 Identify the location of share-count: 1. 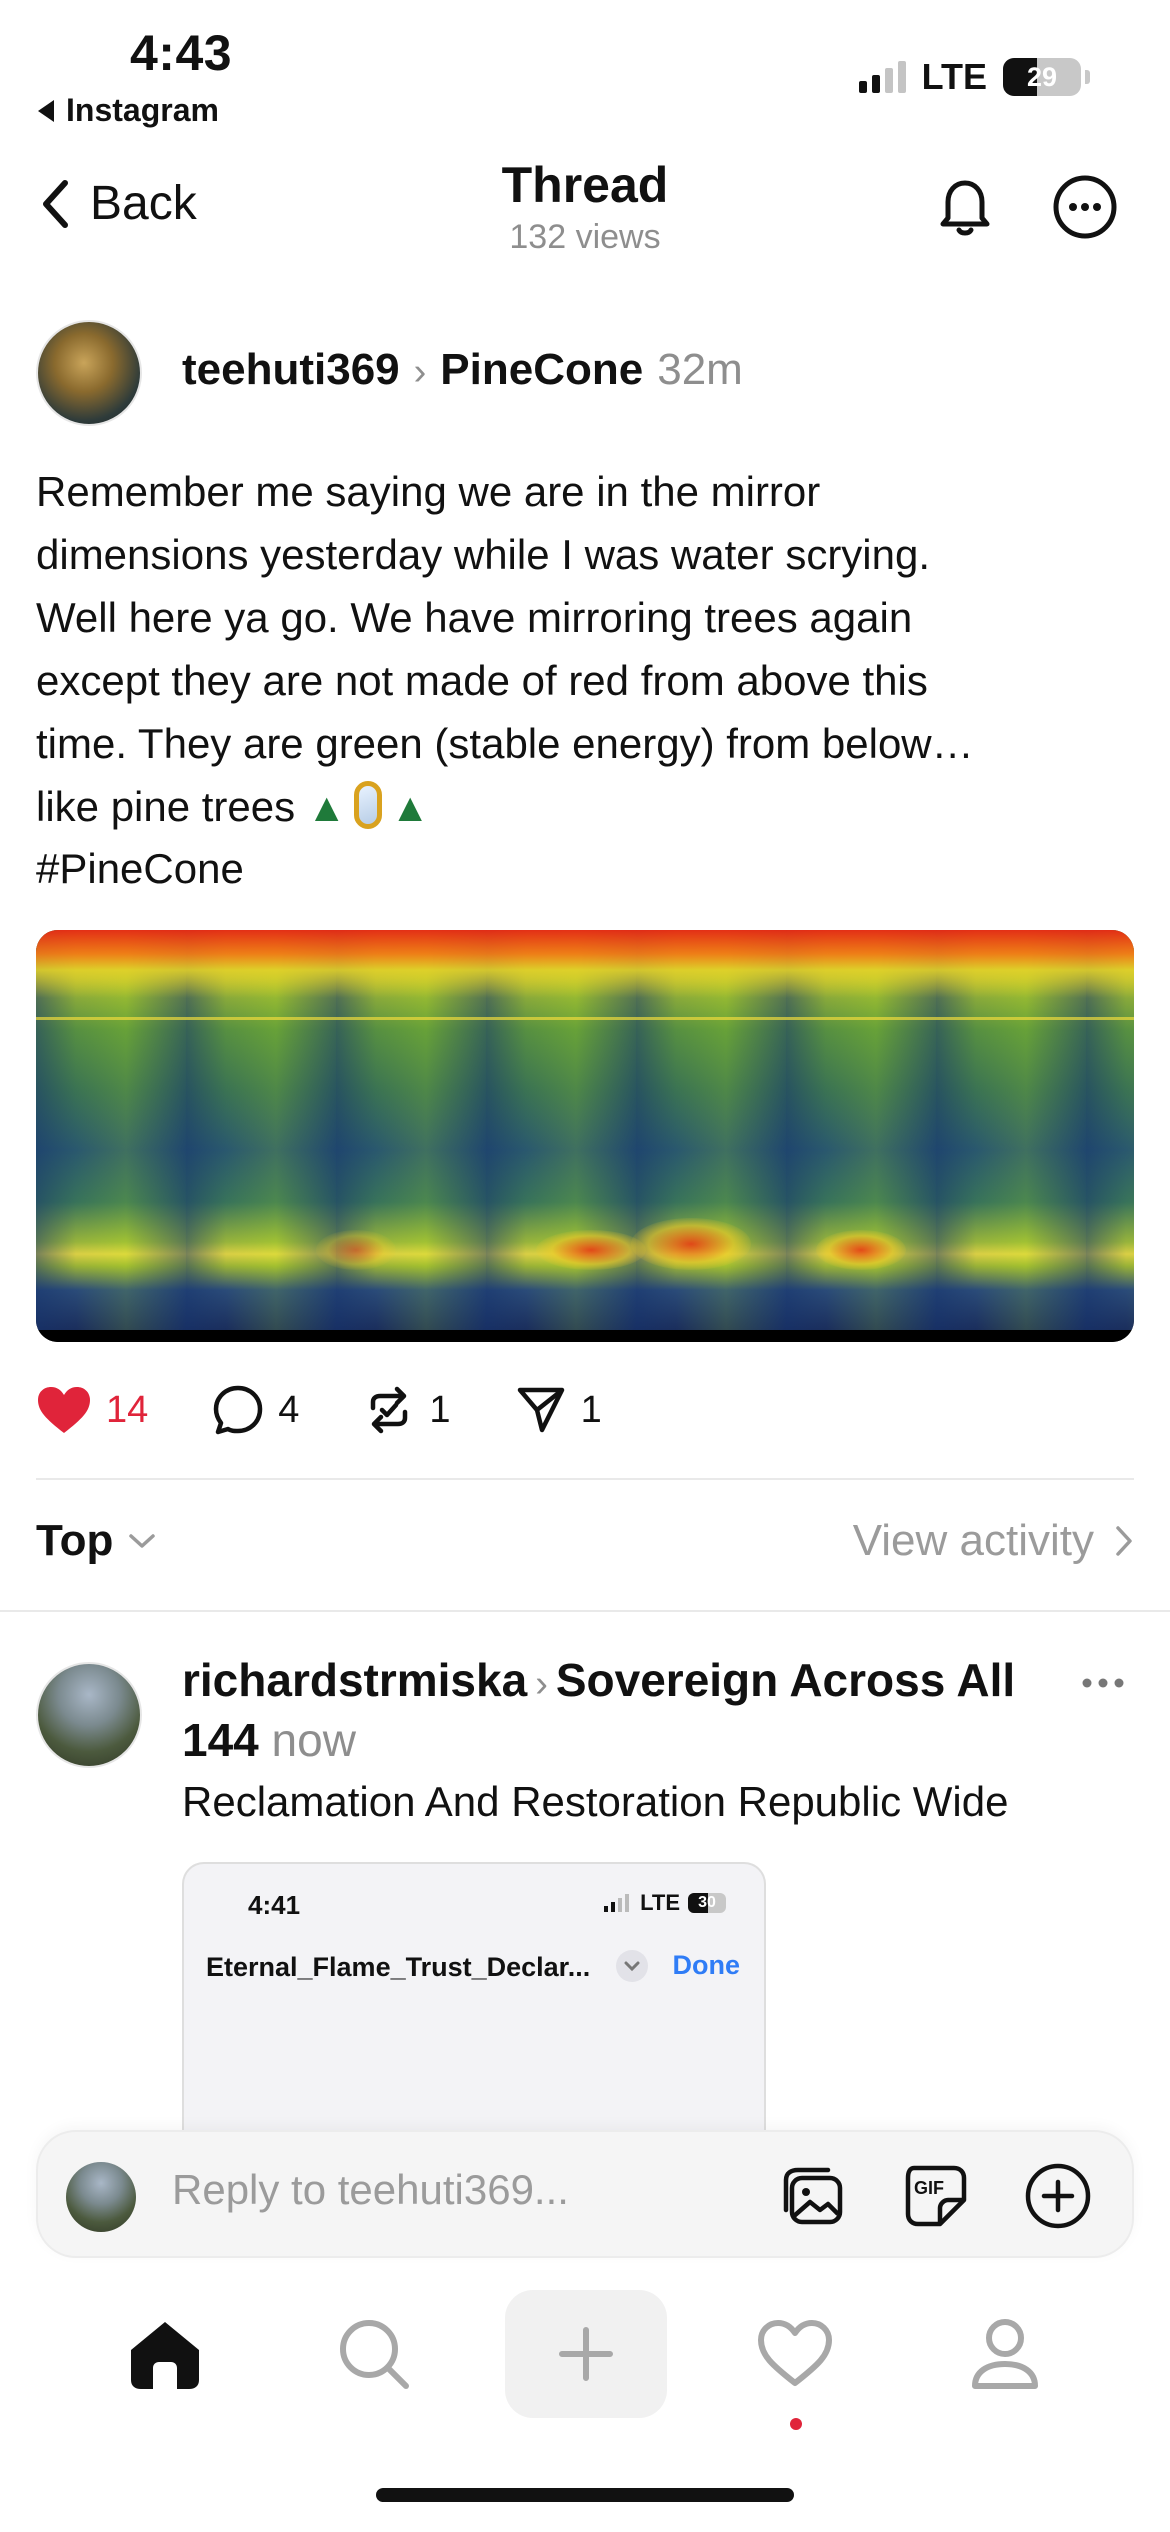
(591, 1409).